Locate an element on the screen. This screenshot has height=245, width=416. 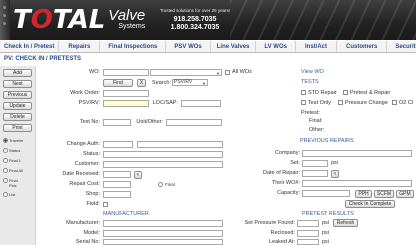
nav-customers: Customers is located at coordinates (362, 47).